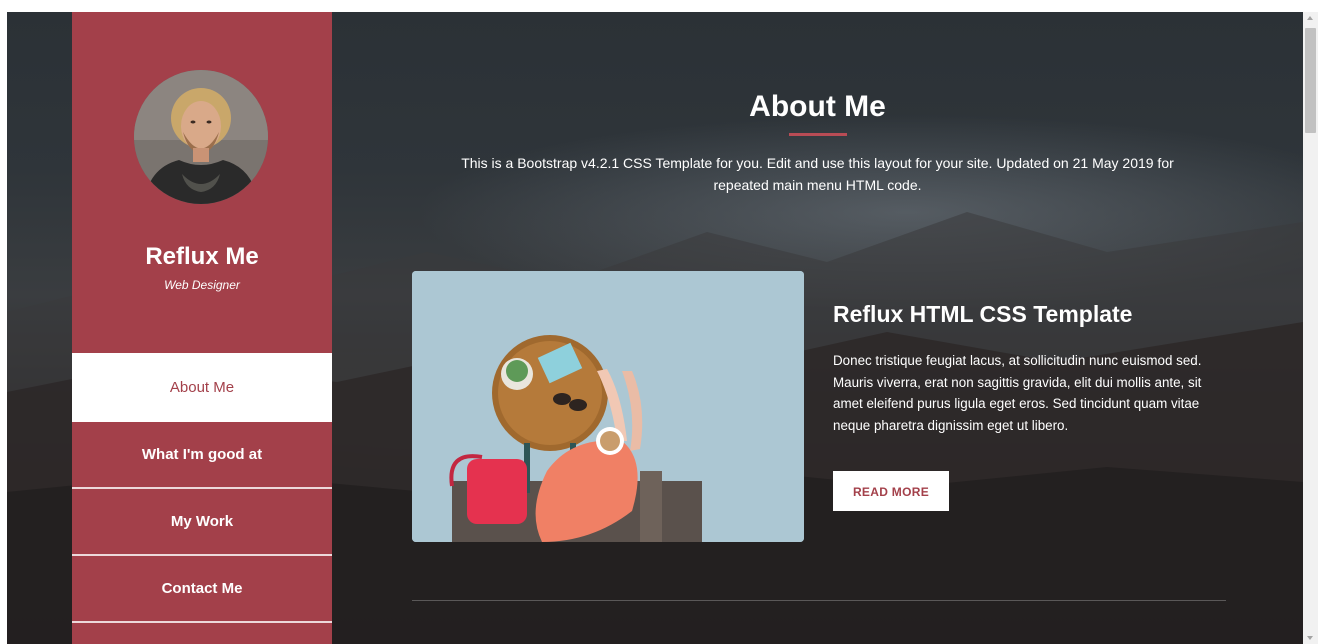  I want to click on page-scrollbar, so click(1310, 328).